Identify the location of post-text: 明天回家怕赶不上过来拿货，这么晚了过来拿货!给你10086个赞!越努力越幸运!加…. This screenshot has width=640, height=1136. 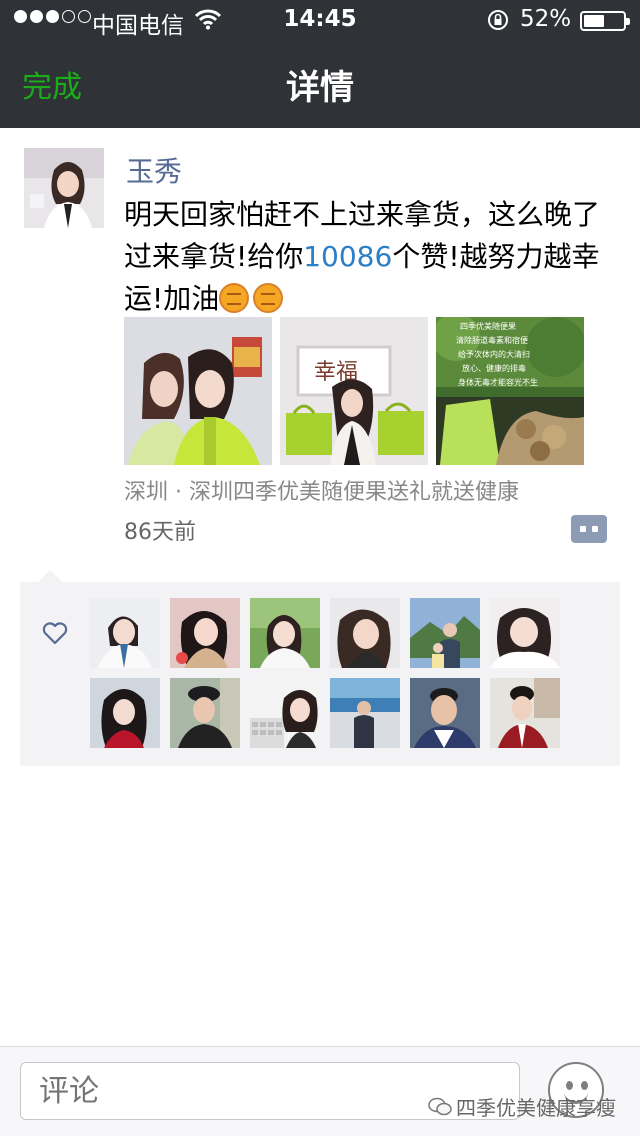
(374, 257).